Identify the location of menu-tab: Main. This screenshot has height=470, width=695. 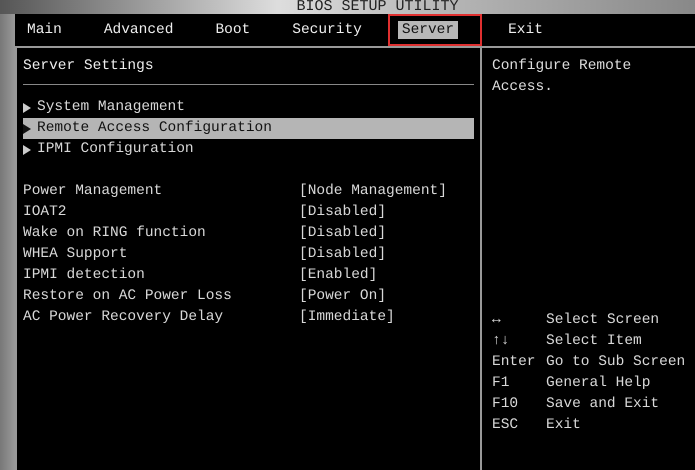
(44, 30).